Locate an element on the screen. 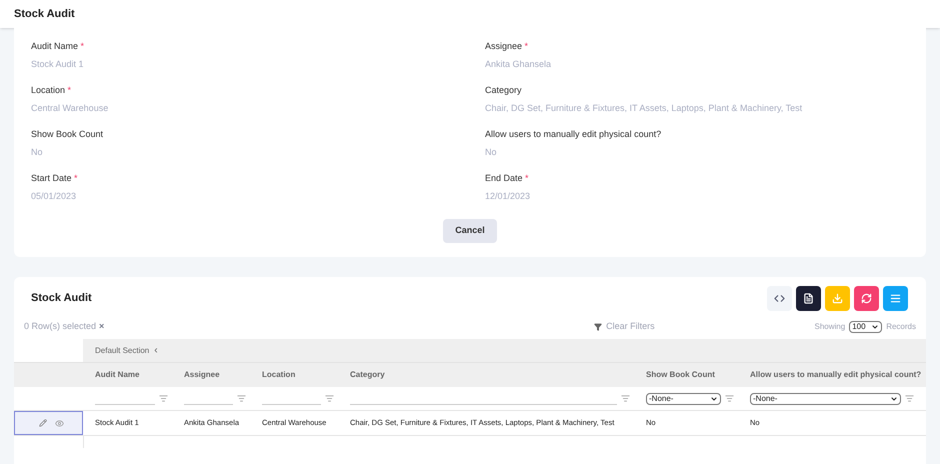 The image size is (940, 464). field-label: Show Book Count is located at coordinates (67, 134).